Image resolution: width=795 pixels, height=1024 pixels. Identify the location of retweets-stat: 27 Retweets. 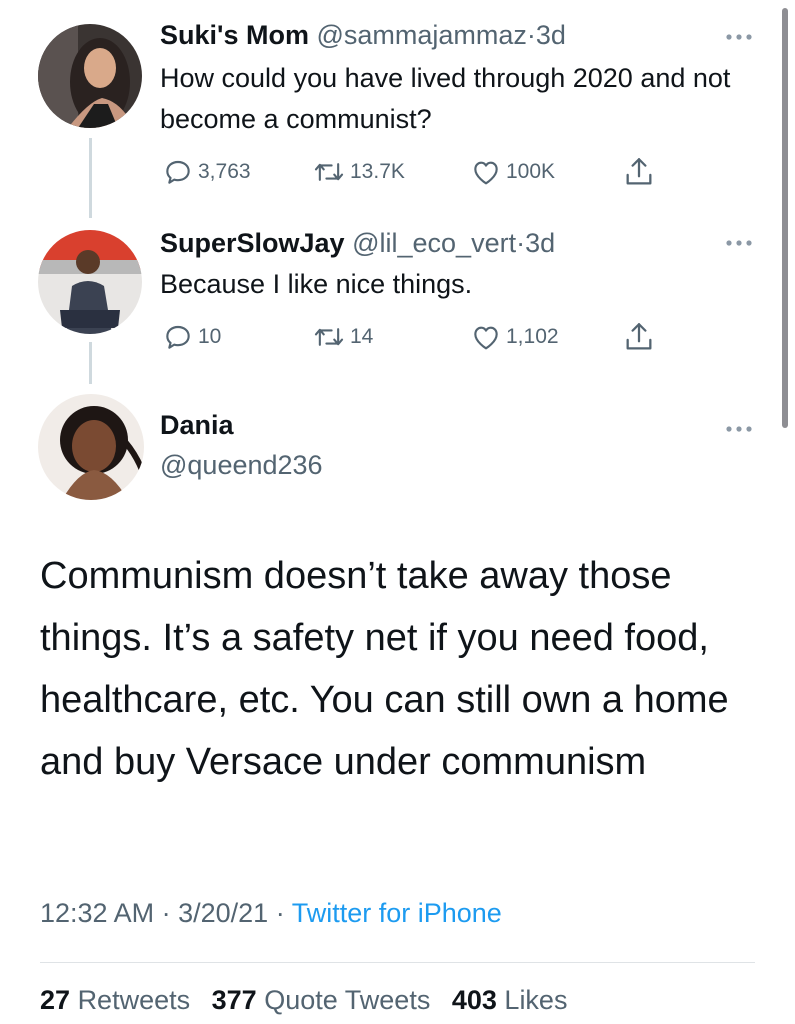
(115, 1000).